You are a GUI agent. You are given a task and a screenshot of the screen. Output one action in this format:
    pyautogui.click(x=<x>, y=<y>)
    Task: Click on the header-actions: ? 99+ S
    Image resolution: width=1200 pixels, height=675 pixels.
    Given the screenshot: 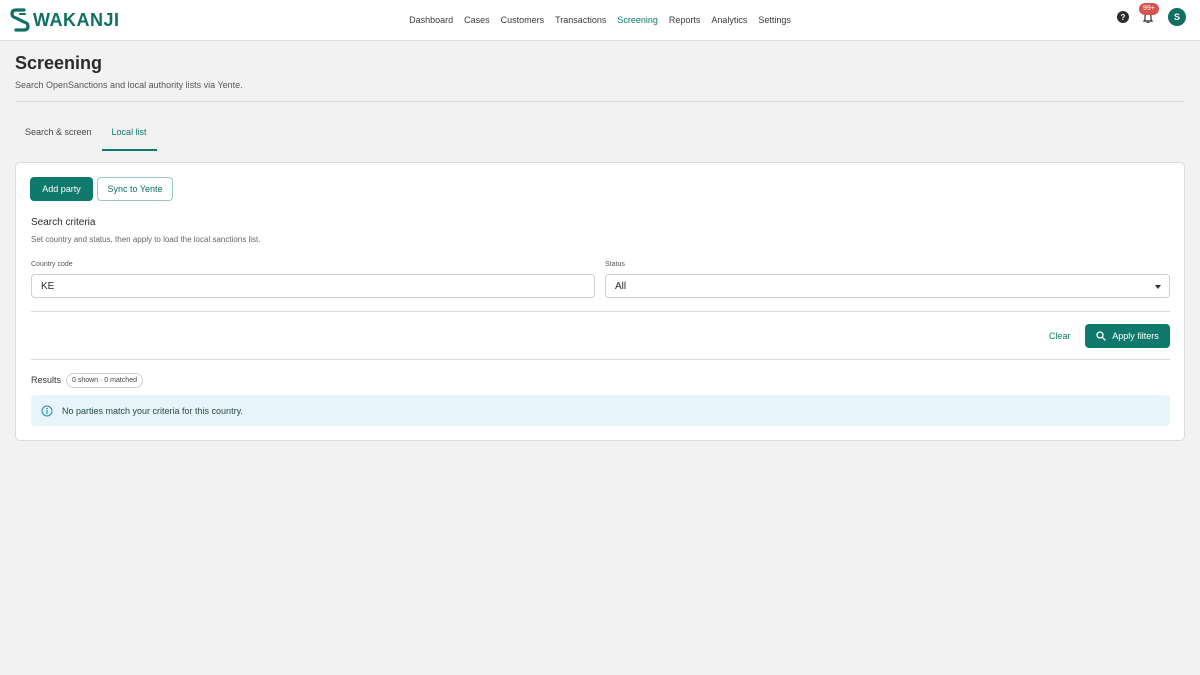 What is the action you would take?
    pyautogui.click(x=1151, y=14)
    